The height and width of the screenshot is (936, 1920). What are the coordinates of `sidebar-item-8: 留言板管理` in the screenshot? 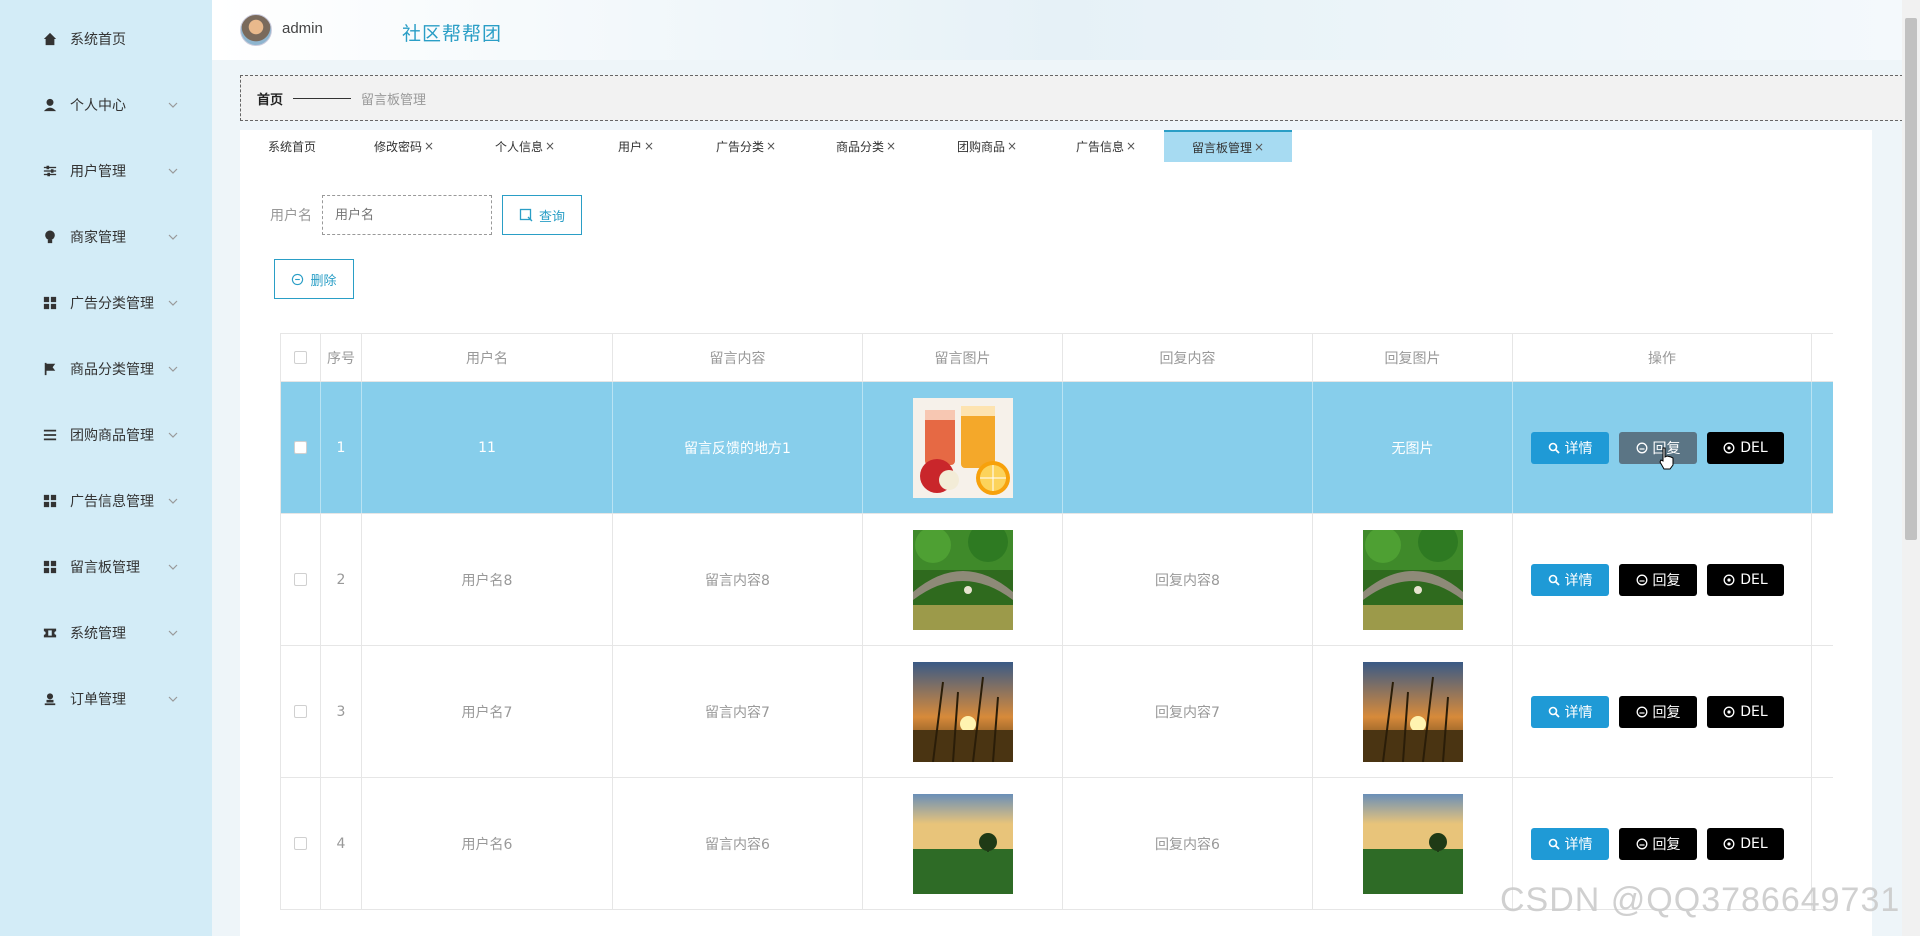 It's located at (106, 567).